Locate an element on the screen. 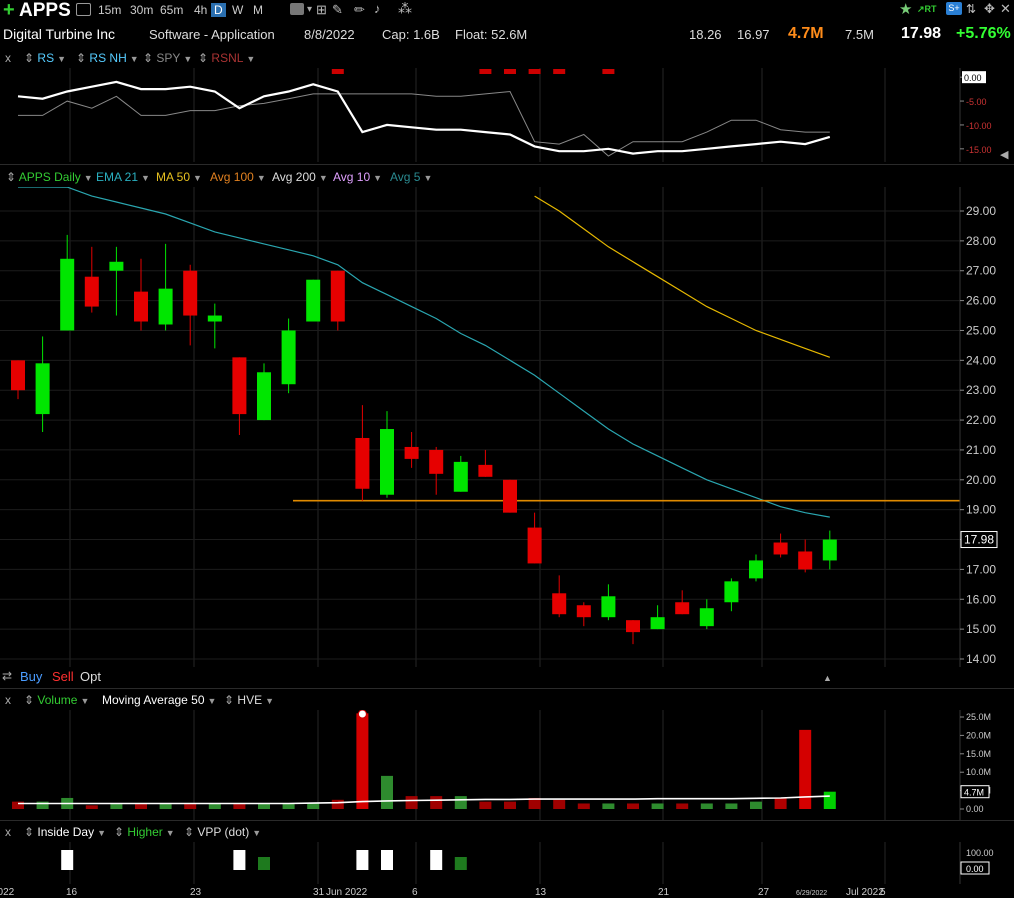  rs-chart: 0.00 -5.00 -10.00 -15.00 ◀ is located at coordinates (507, 115).